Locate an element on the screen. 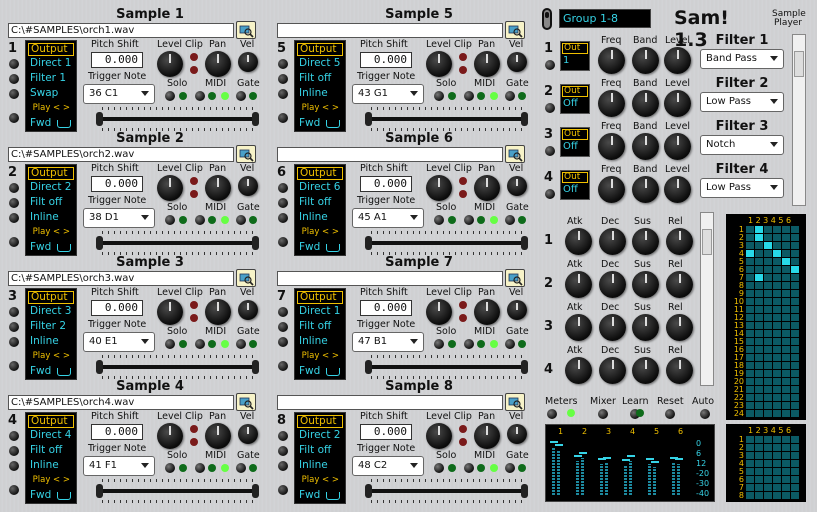  trigger-note-select: 47 B1 is located at coordinates (388, 342).